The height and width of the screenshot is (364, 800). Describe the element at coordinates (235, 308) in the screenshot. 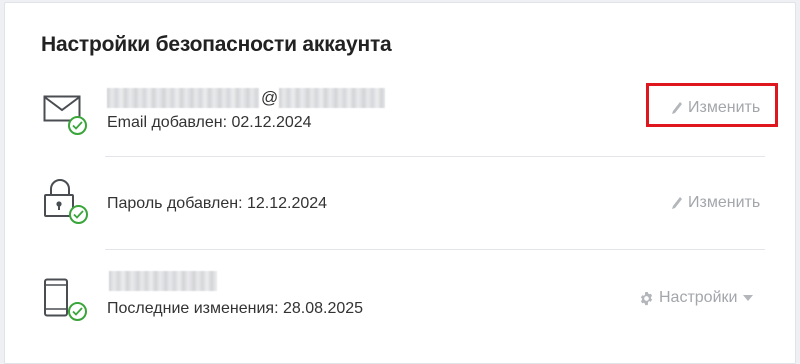

I see `phone-status-text: Последние изменения: 28.08.2025` at that location.